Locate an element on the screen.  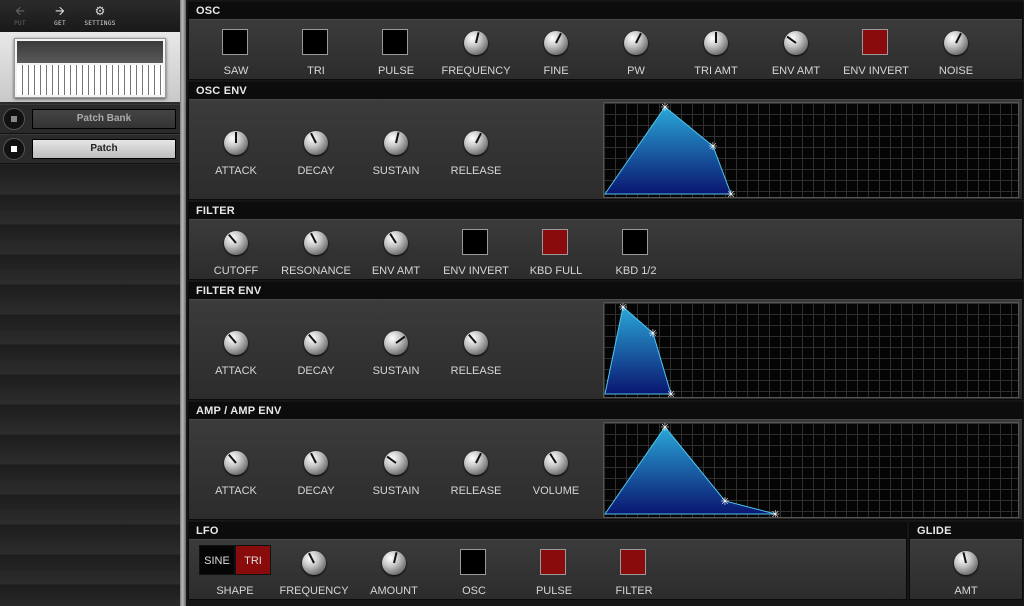
control-label: FILTER is located at coordinates (634, 591).